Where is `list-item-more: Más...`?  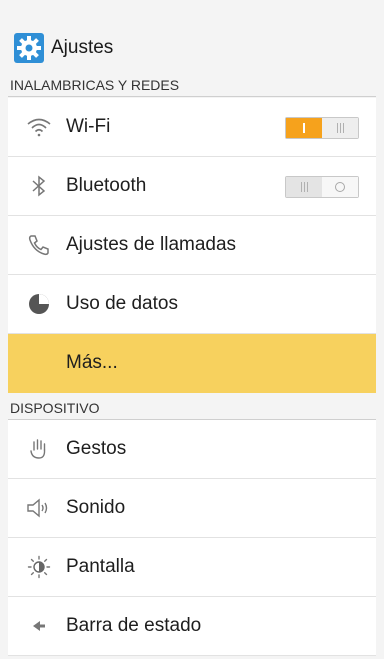 list-item-more: Más... is located at coordinates (192, 363).